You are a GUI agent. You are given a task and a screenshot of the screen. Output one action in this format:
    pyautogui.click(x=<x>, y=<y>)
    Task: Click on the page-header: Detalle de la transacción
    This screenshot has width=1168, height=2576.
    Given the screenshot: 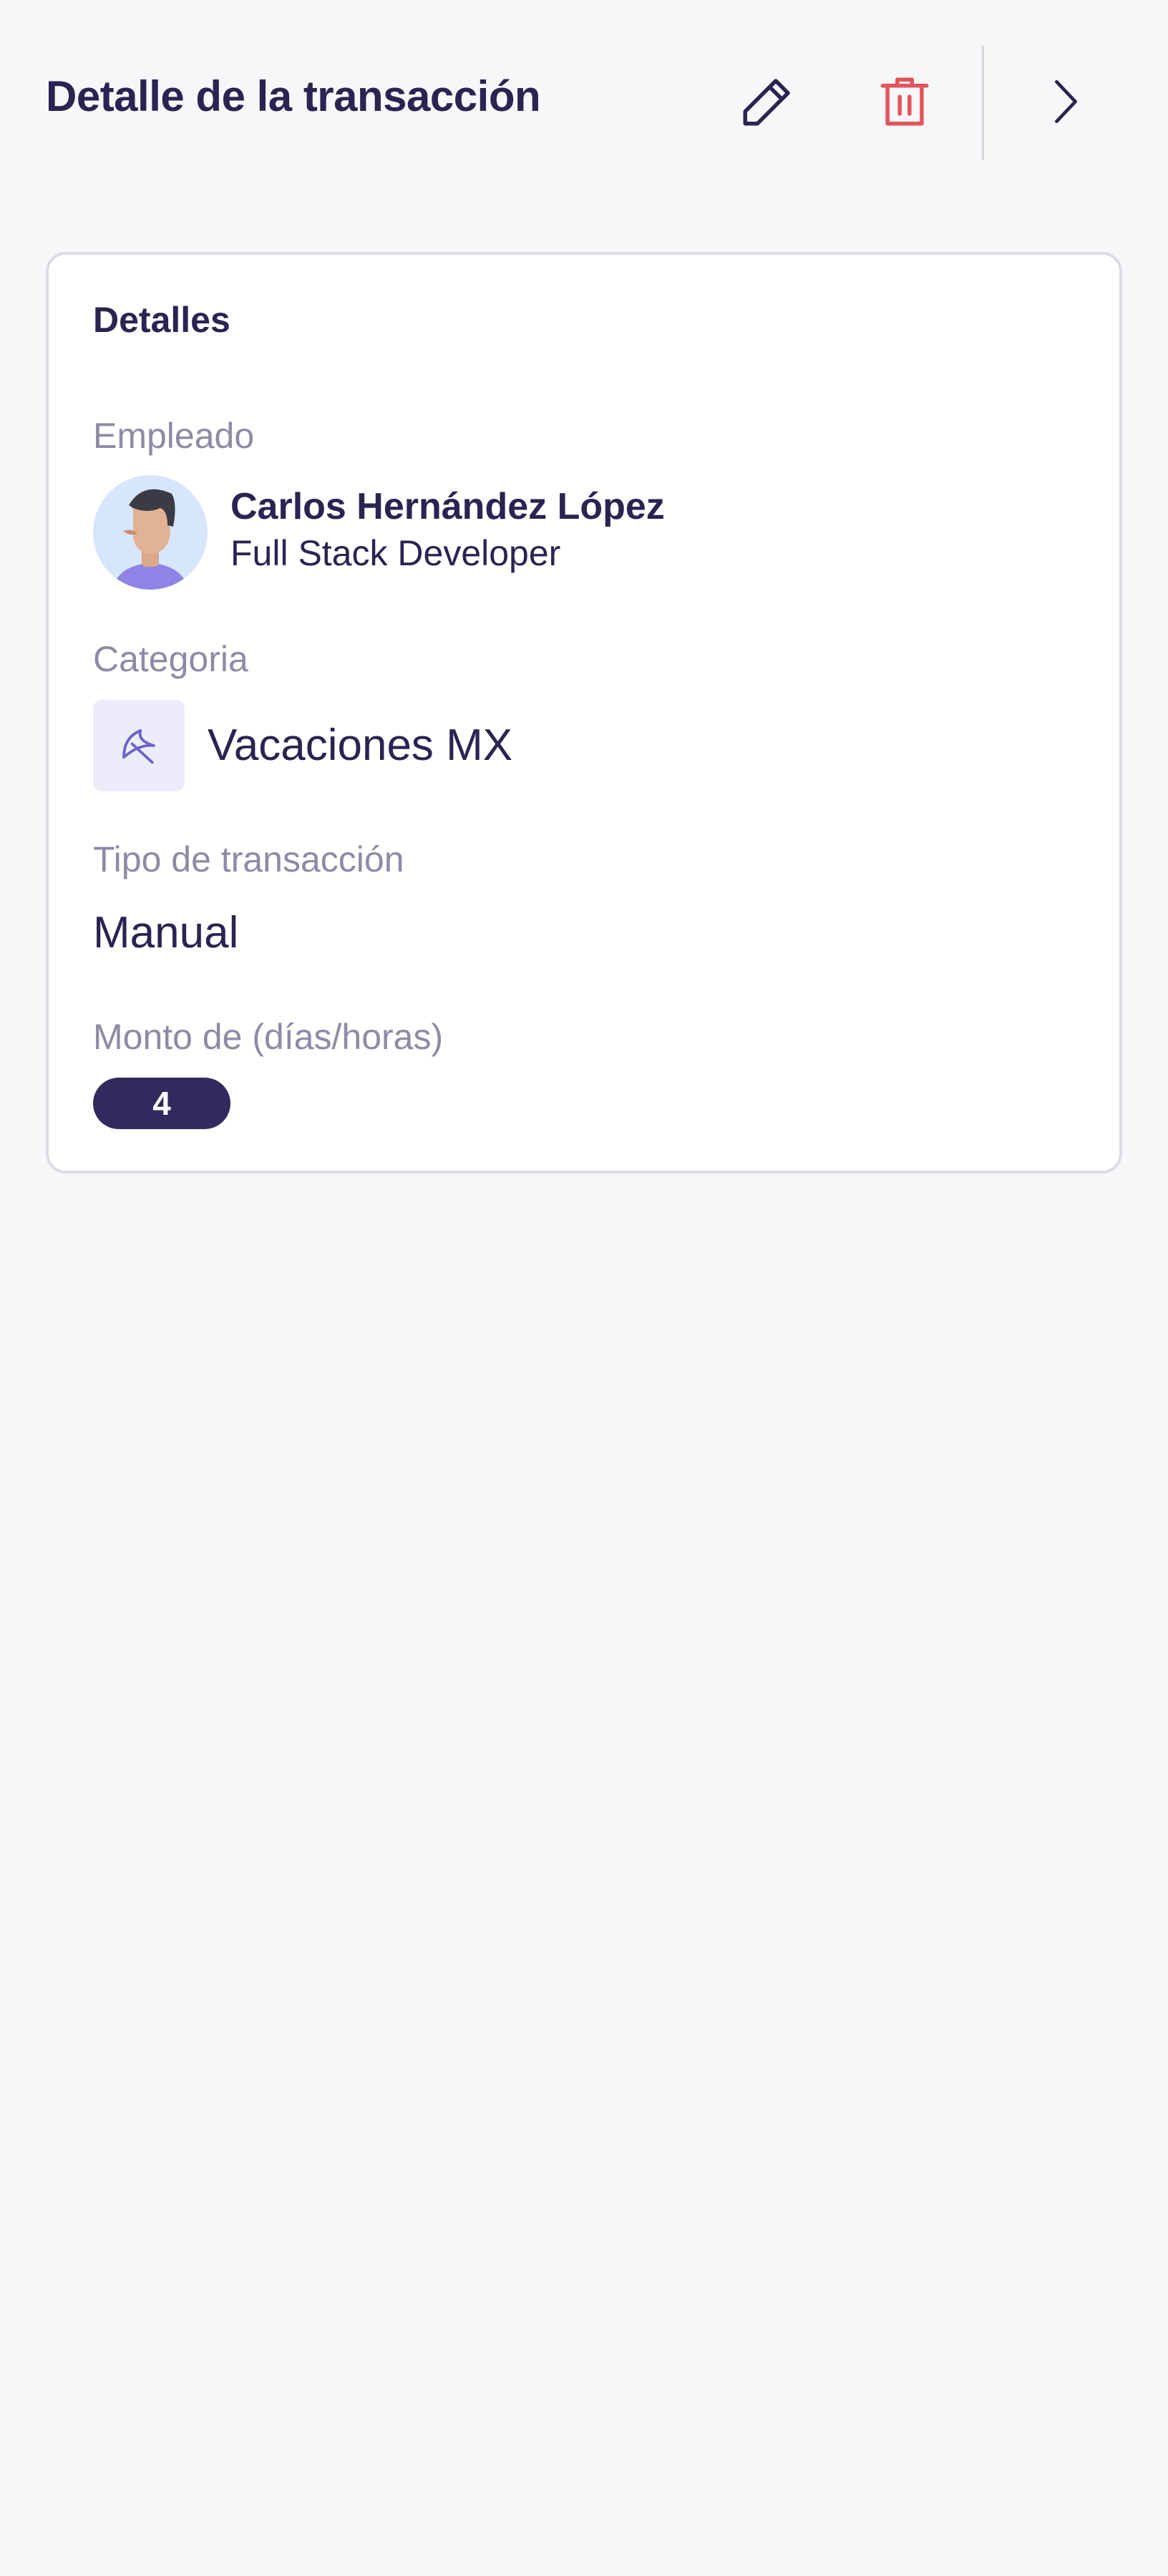 What is the action you would take?
    pyautogui.click(x=584, y=102)
    